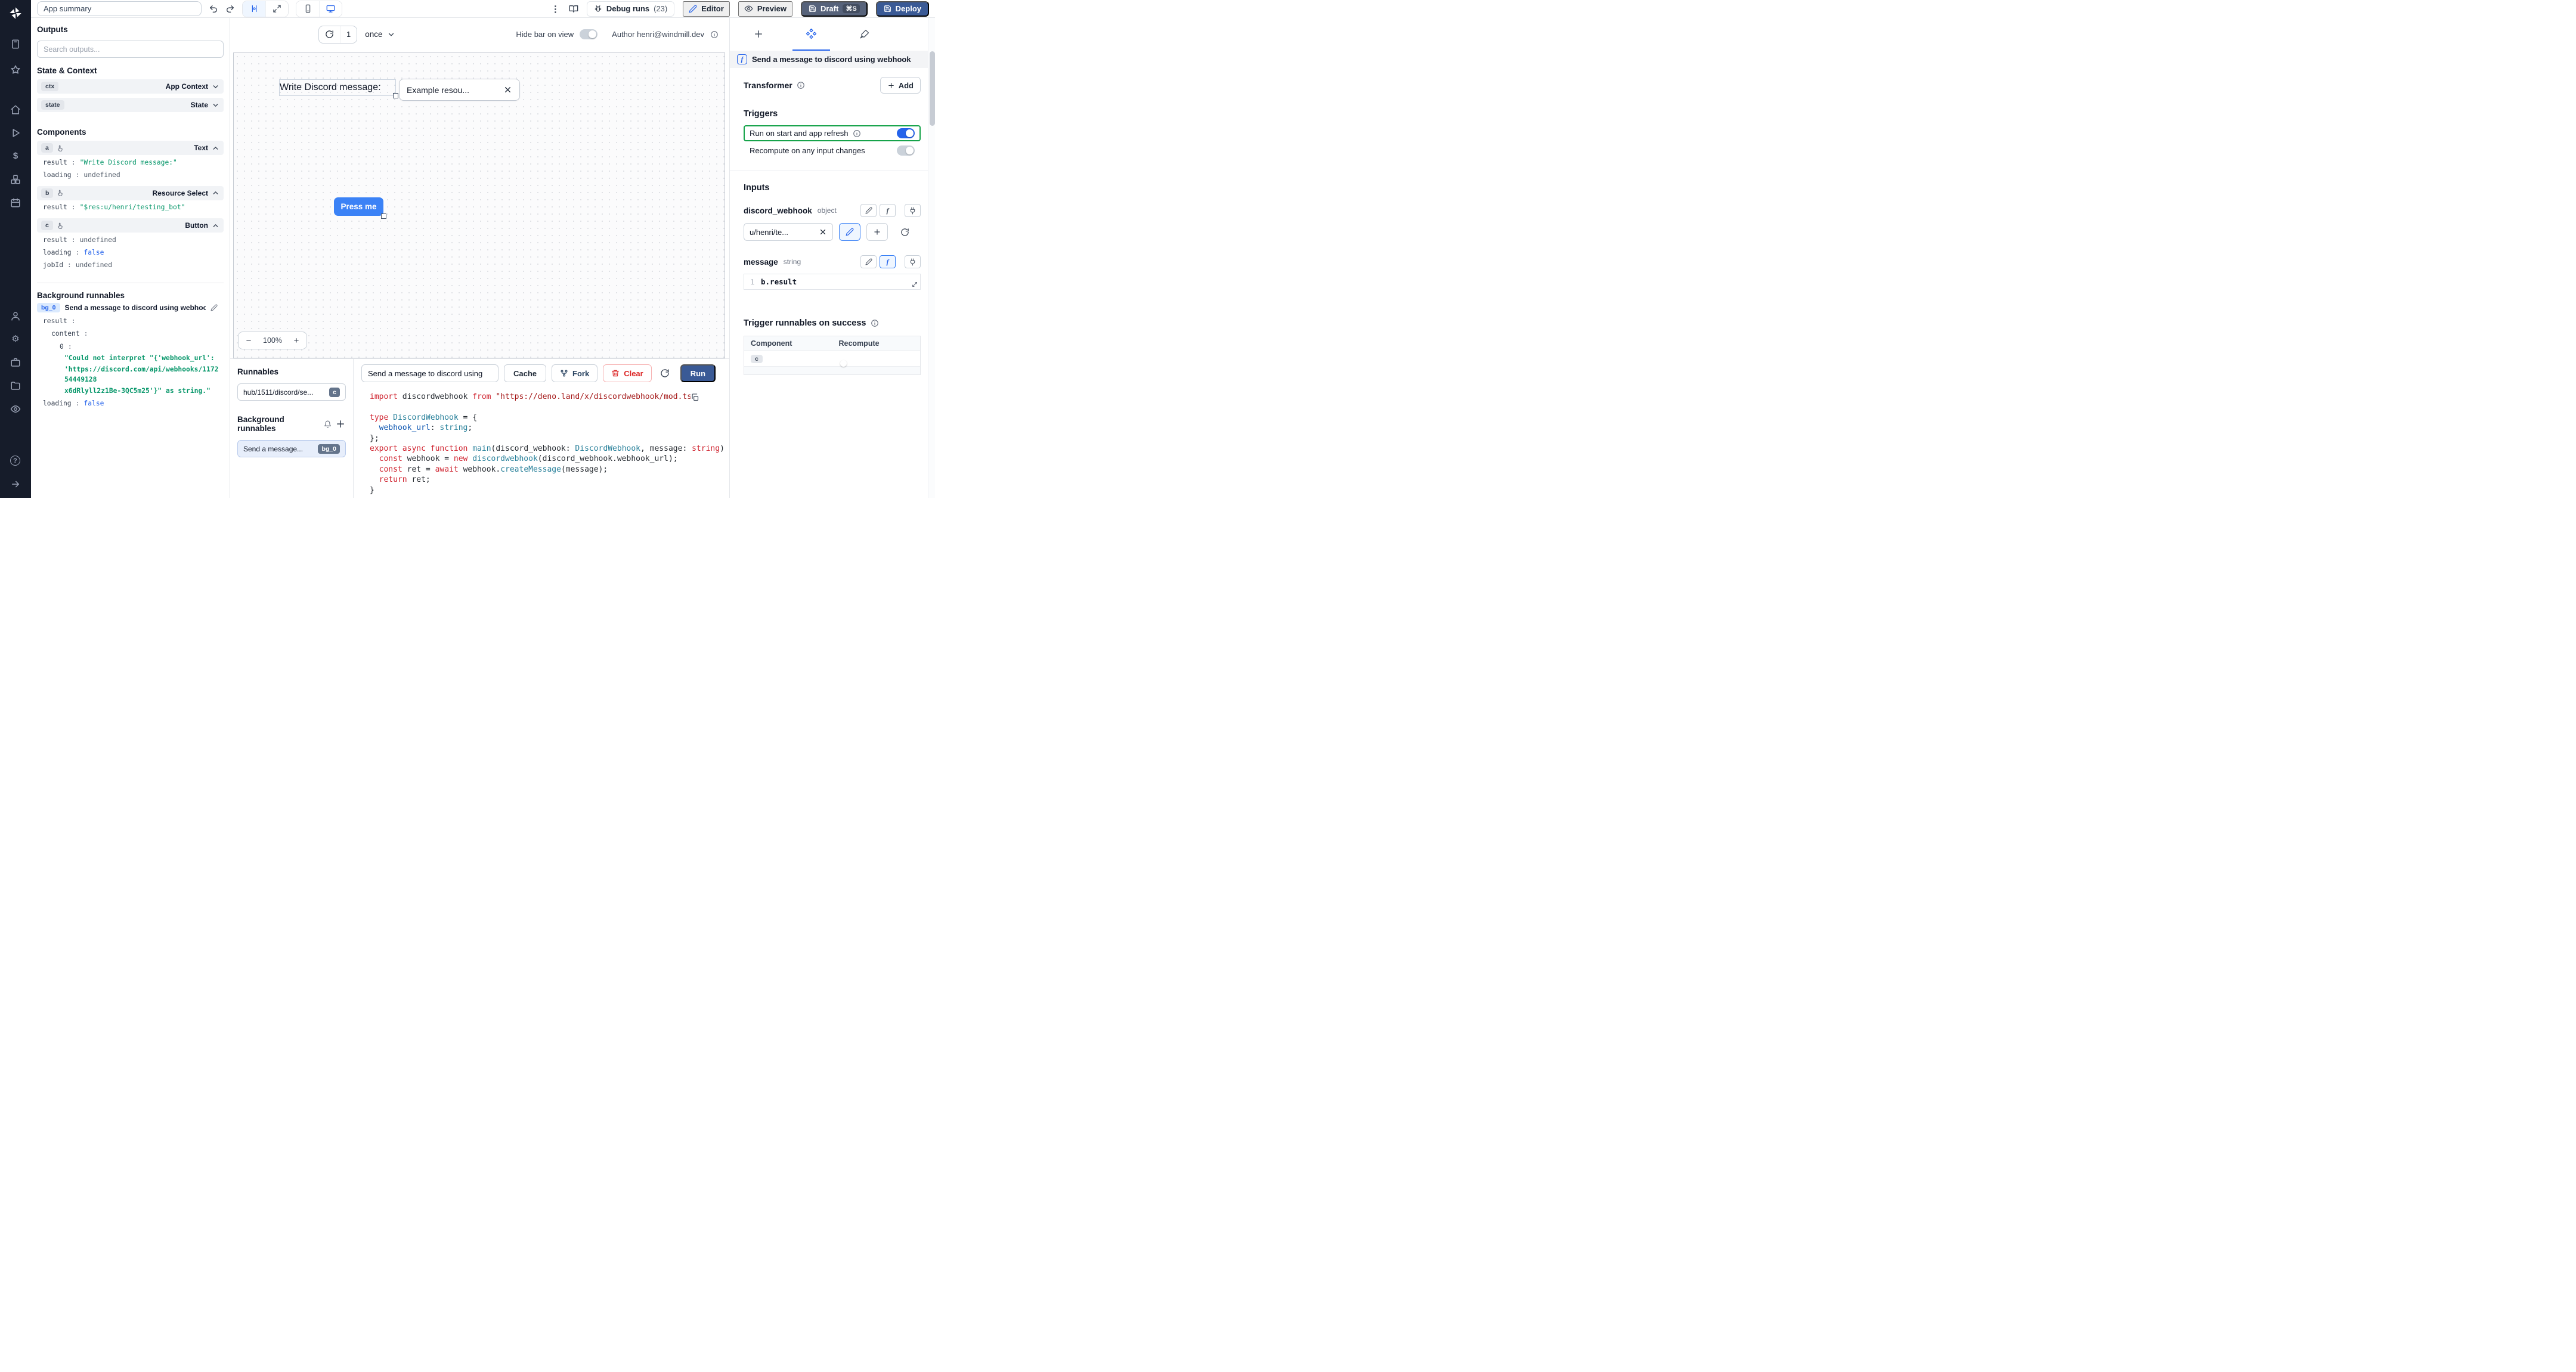 The image size is (2576, 1372). I want to click on text-component: Write Discord message:, so click(338, 88).